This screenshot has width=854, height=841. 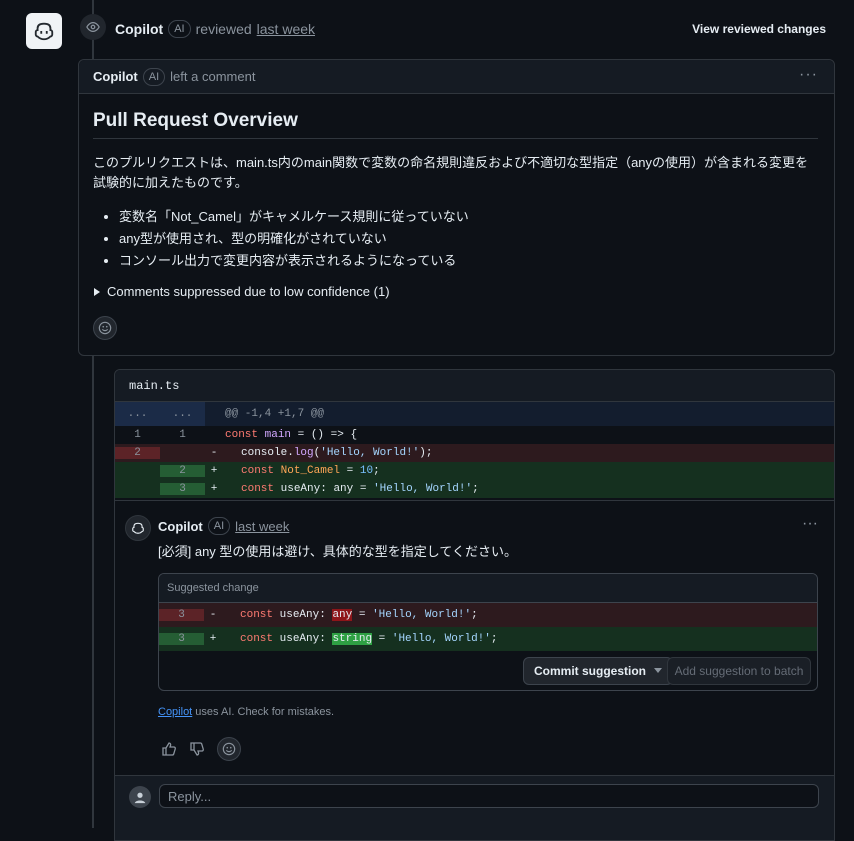 What do you see at coordinates (474, 471) in the screenshot?
I see `diff-line-added: 2 + const Not_Camel = 10;` at bounding box center [474, 471].